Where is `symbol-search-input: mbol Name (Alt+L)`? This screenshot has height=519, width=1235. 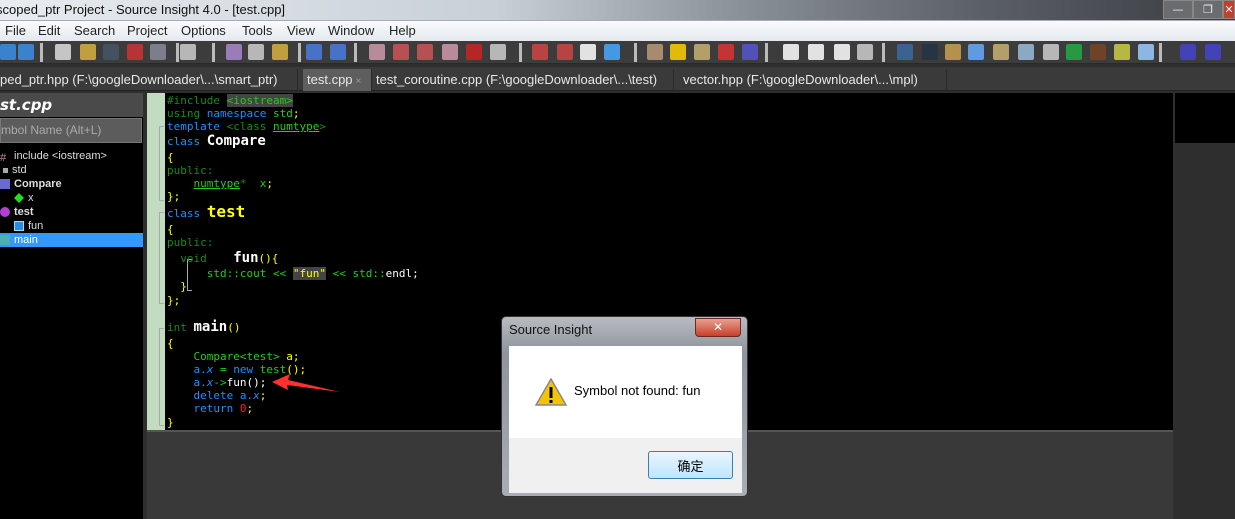
symbol-search-input: mbol Name (Alt+L) is located at coordinates (71, 130).